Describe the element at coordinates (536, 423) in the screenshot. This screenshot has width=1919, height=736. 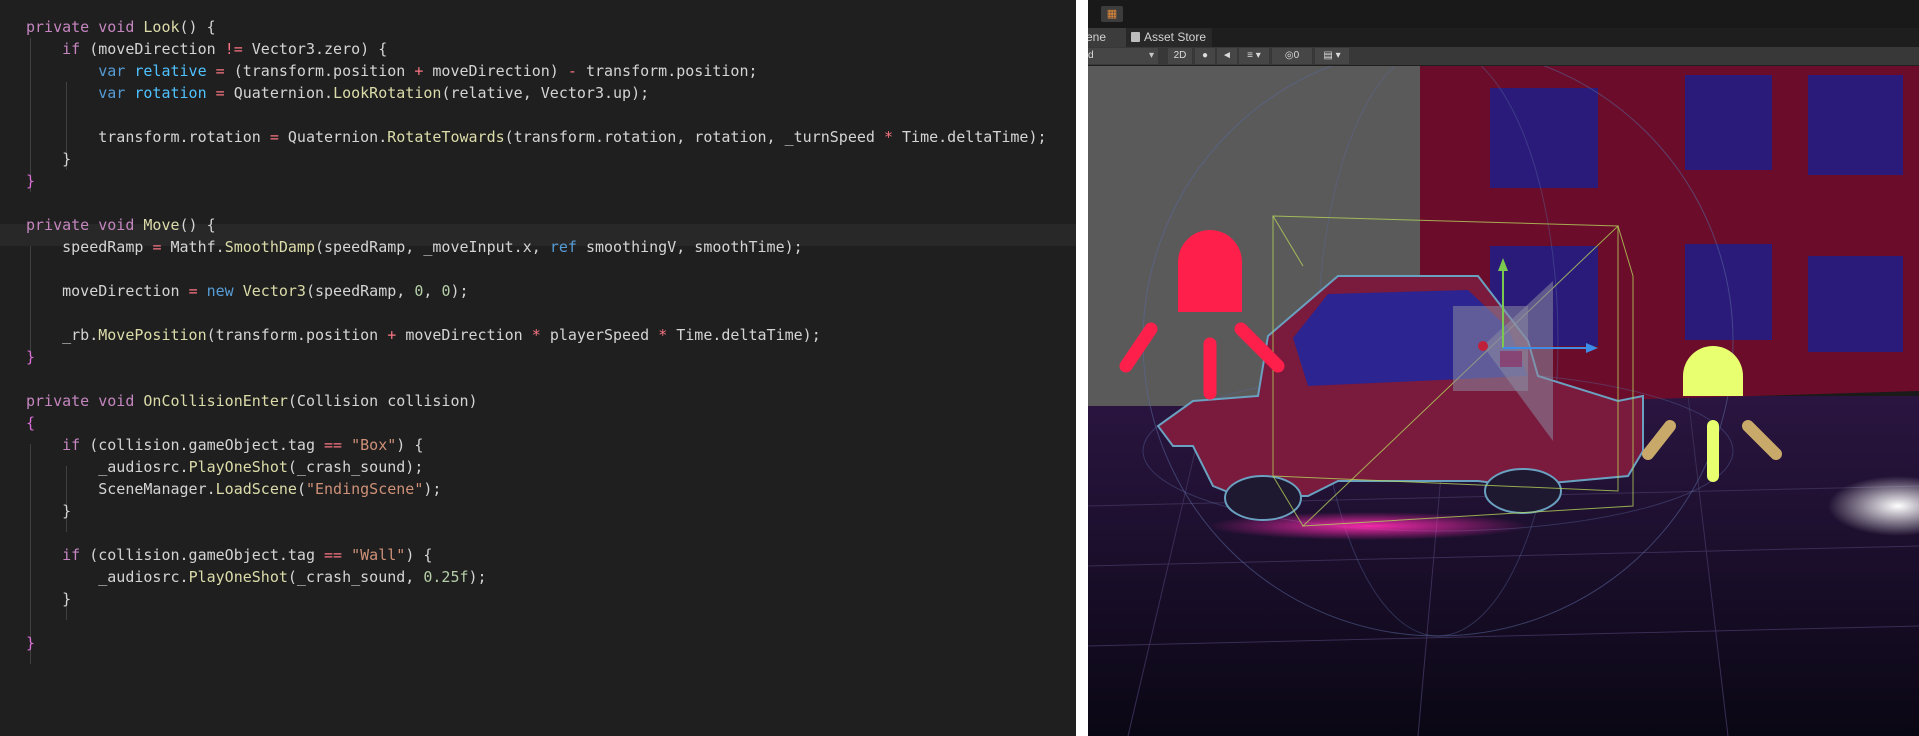
I see `code-line: {` at that location.